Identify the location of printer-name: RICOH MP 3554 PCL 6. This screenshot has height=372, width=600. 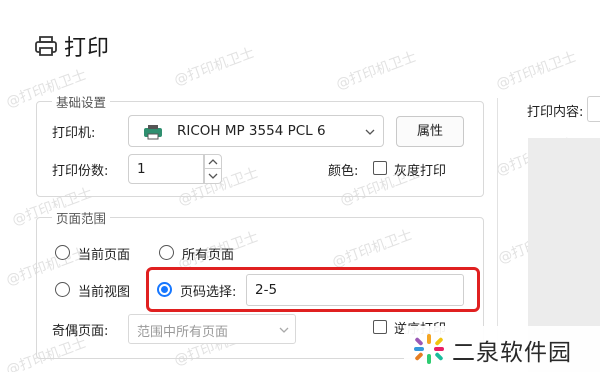
(251, 131).